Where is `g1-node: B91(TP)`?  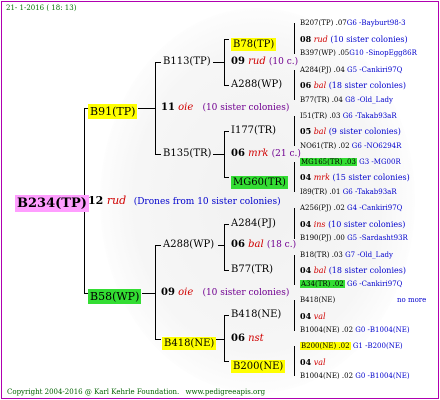 g1-node: B91(TP) is located at coordinates (113, 110).